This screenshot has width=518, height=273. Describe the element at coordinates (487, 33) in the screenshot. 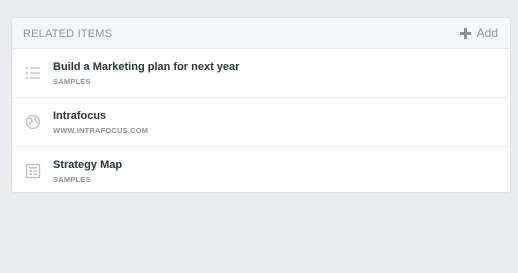

I see `add-label: Add` at that location.